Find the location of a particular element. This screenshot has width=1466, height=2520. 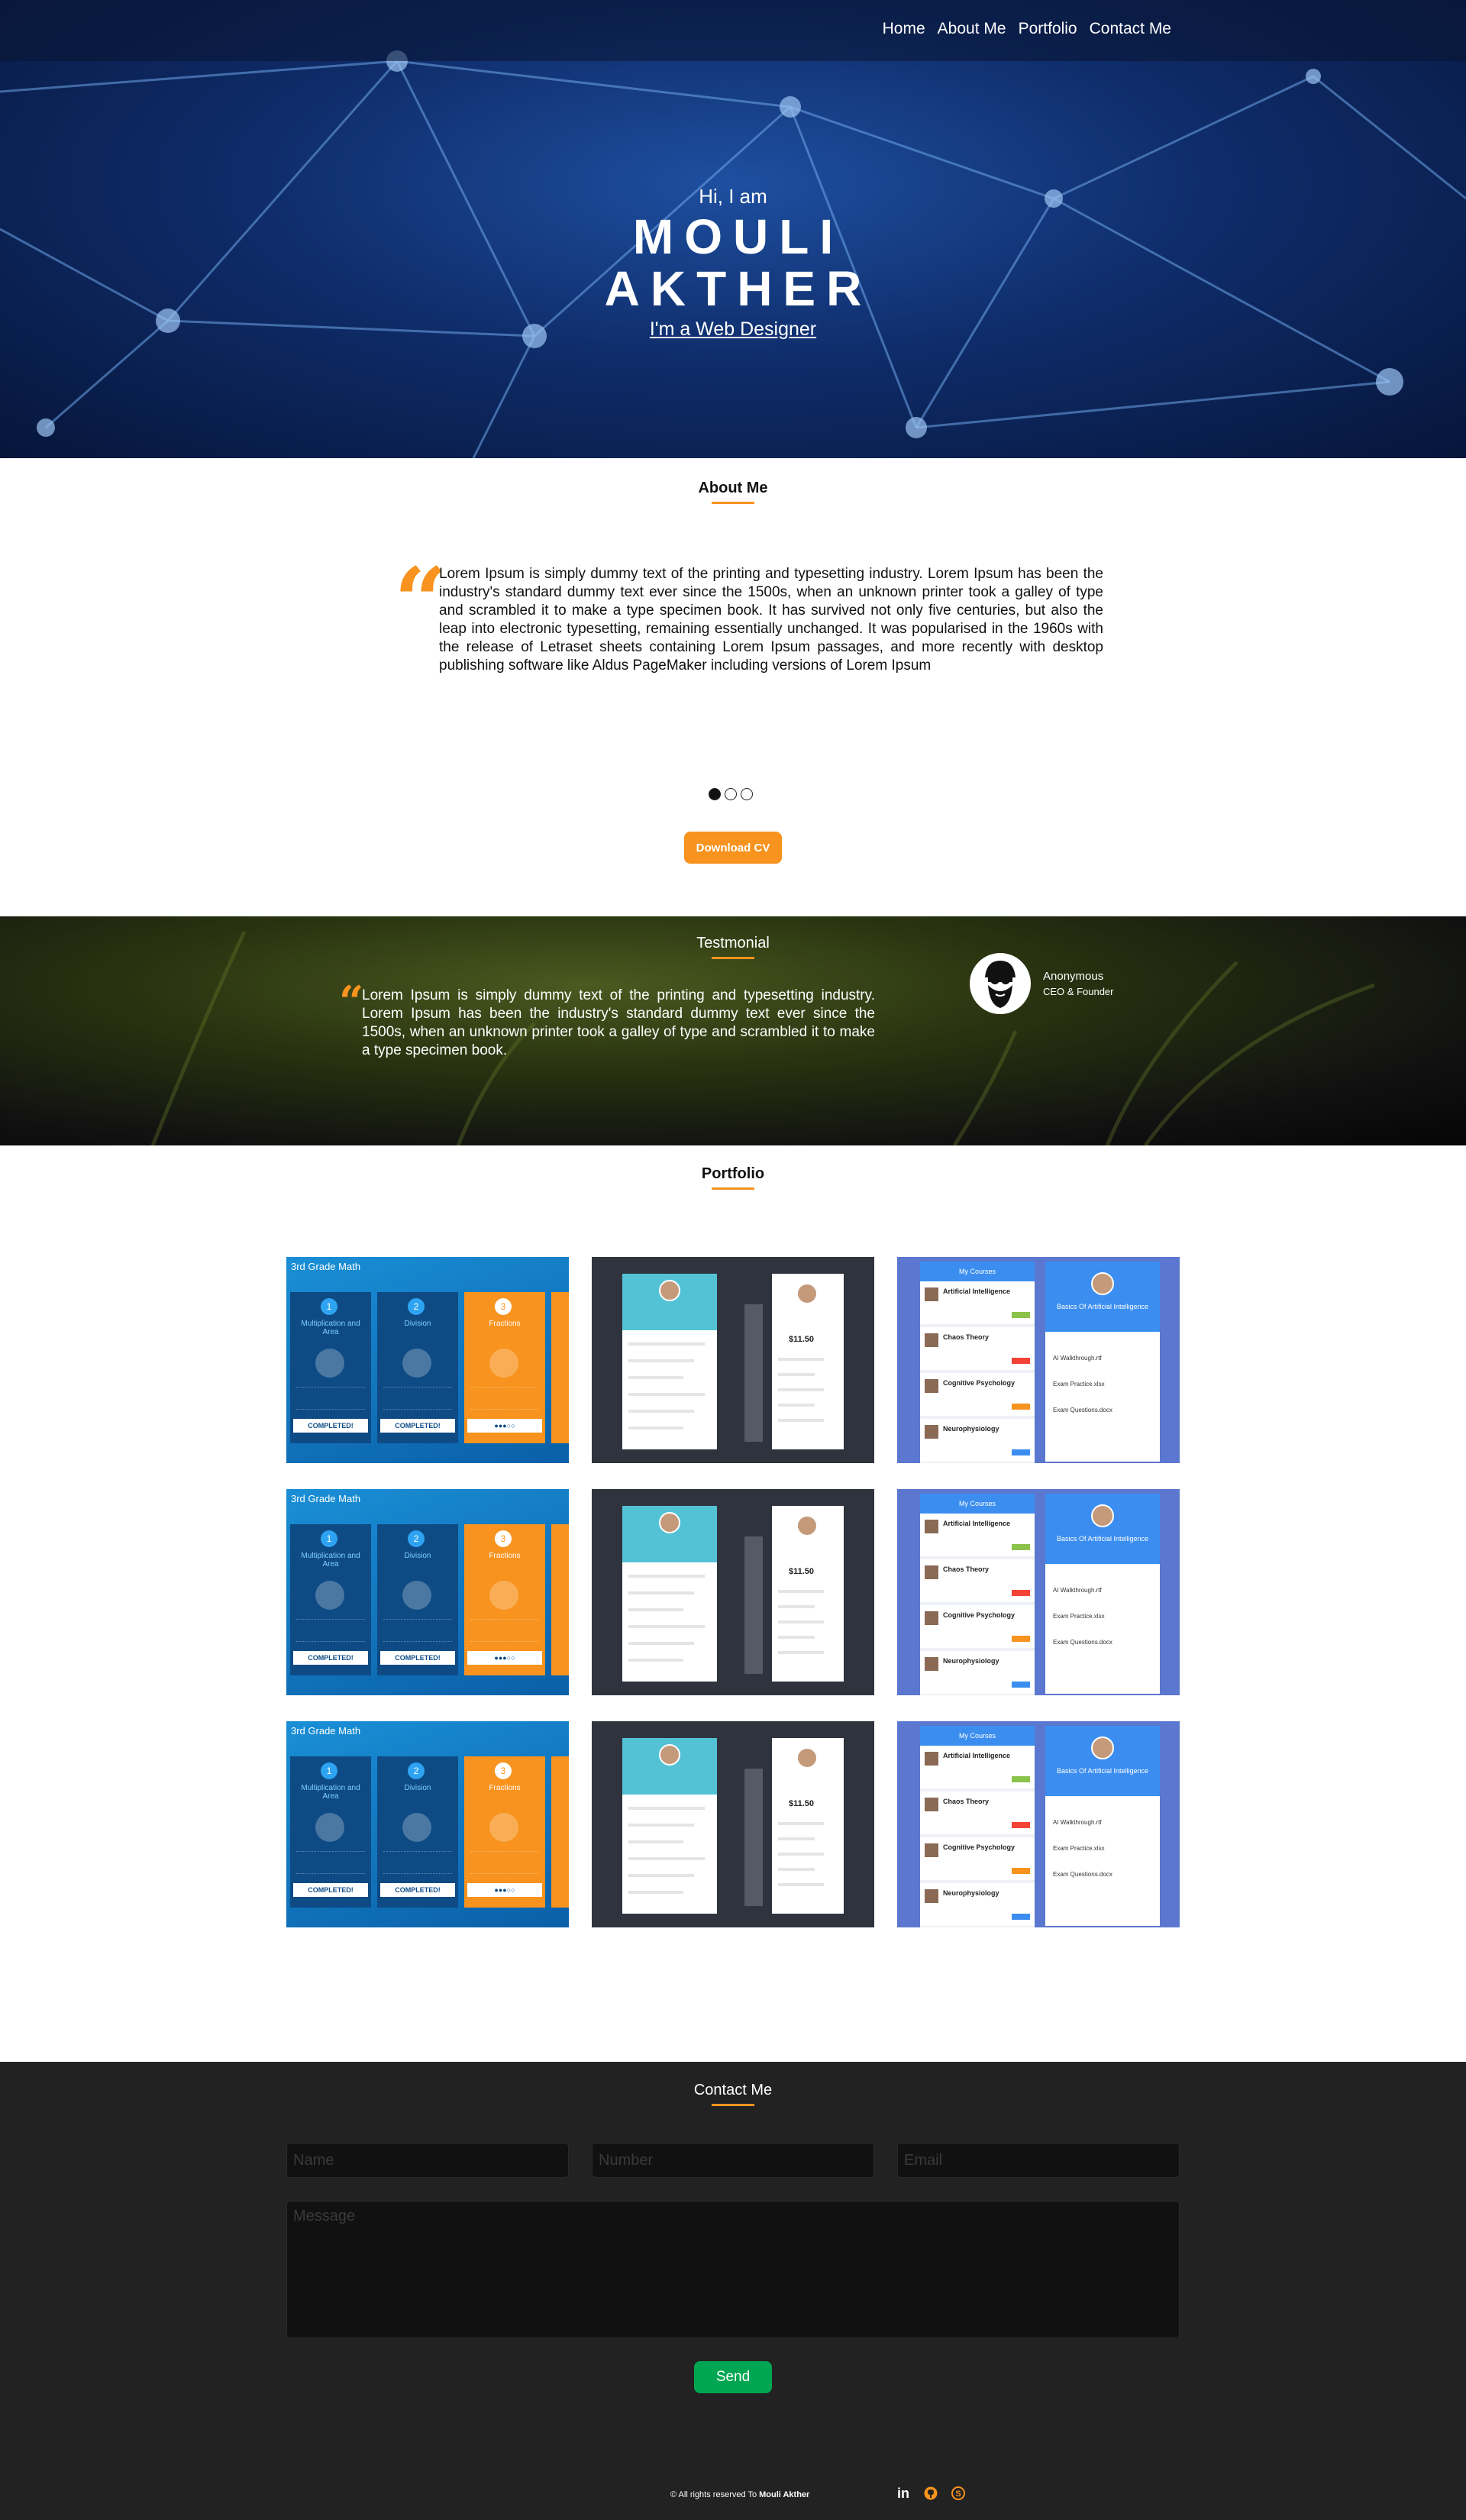

top-navbar is located at coordinates (733, 30).